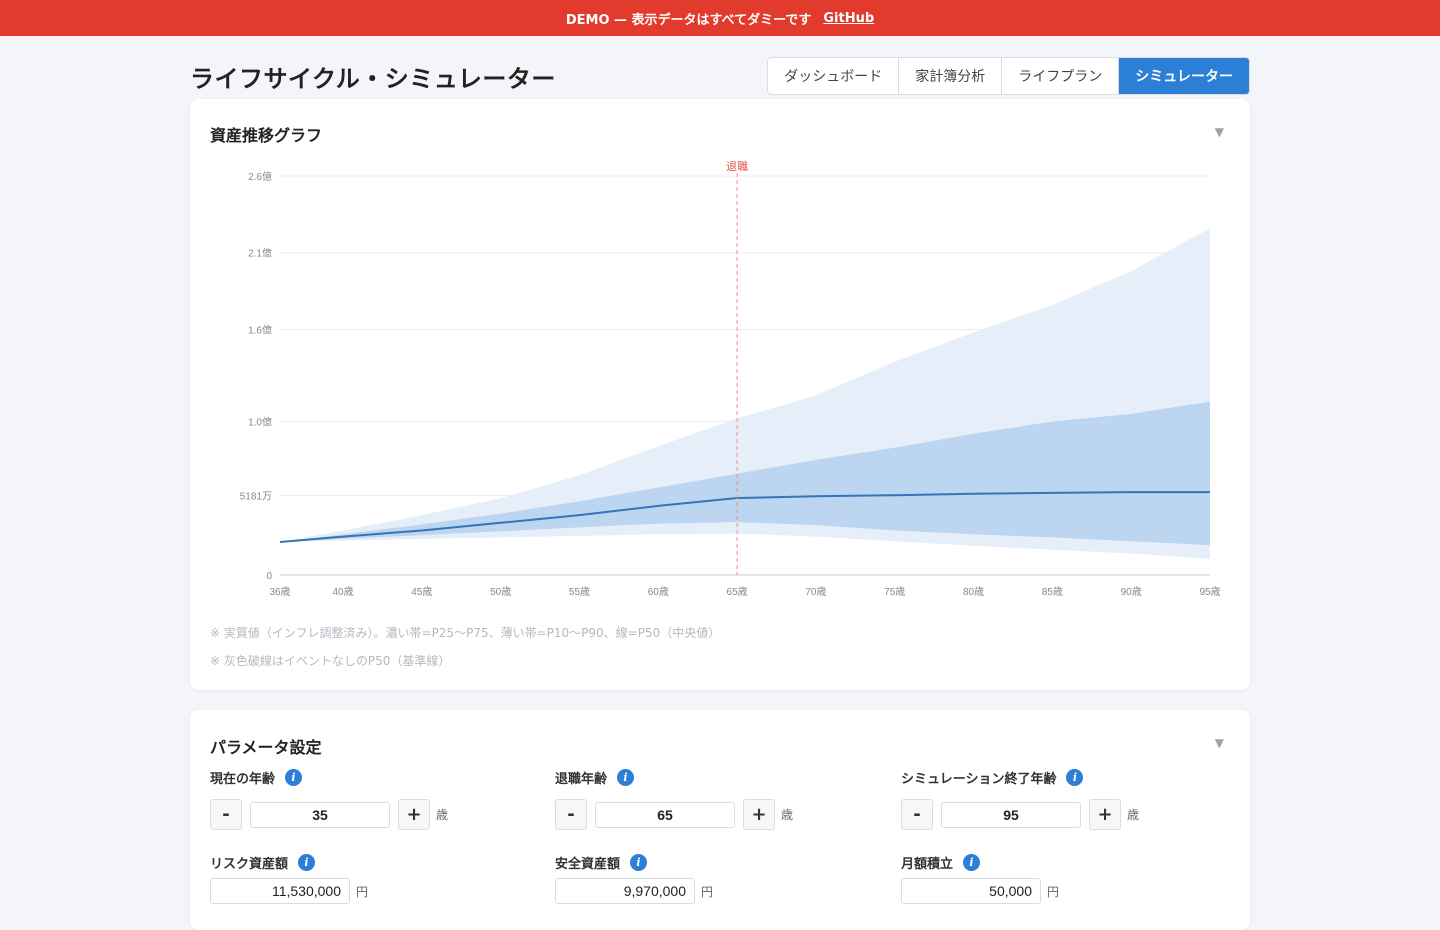  What do you see at coordinates (625, 891) in the screenshot?
I see `safe-assets-input` at bounding box center [625, 891].